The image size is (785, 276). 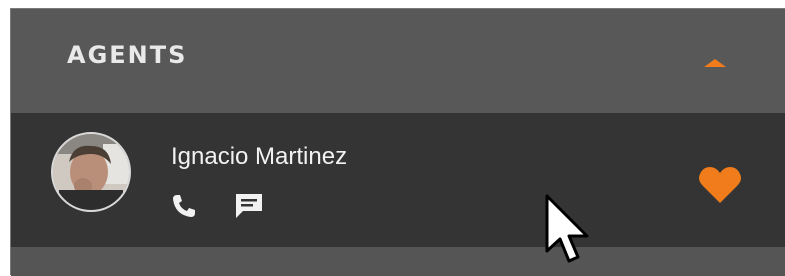 I want to click on agents-panel-title: AGENTS, so click(x=127, y=55).